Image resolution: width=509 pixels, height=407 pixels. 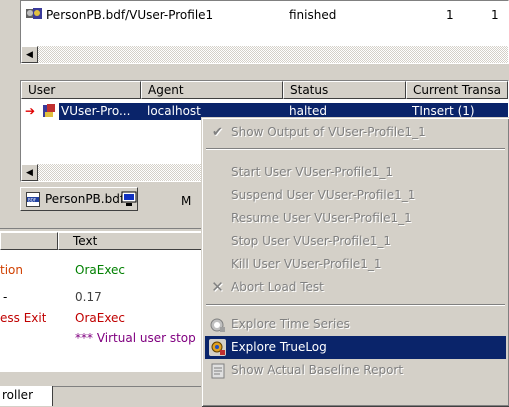 What do you see at coordinates (312, 172) in the screenshot?
I see `menu-item-label: Start User VUser-Profile1_1` at bounding box center [312, 172].